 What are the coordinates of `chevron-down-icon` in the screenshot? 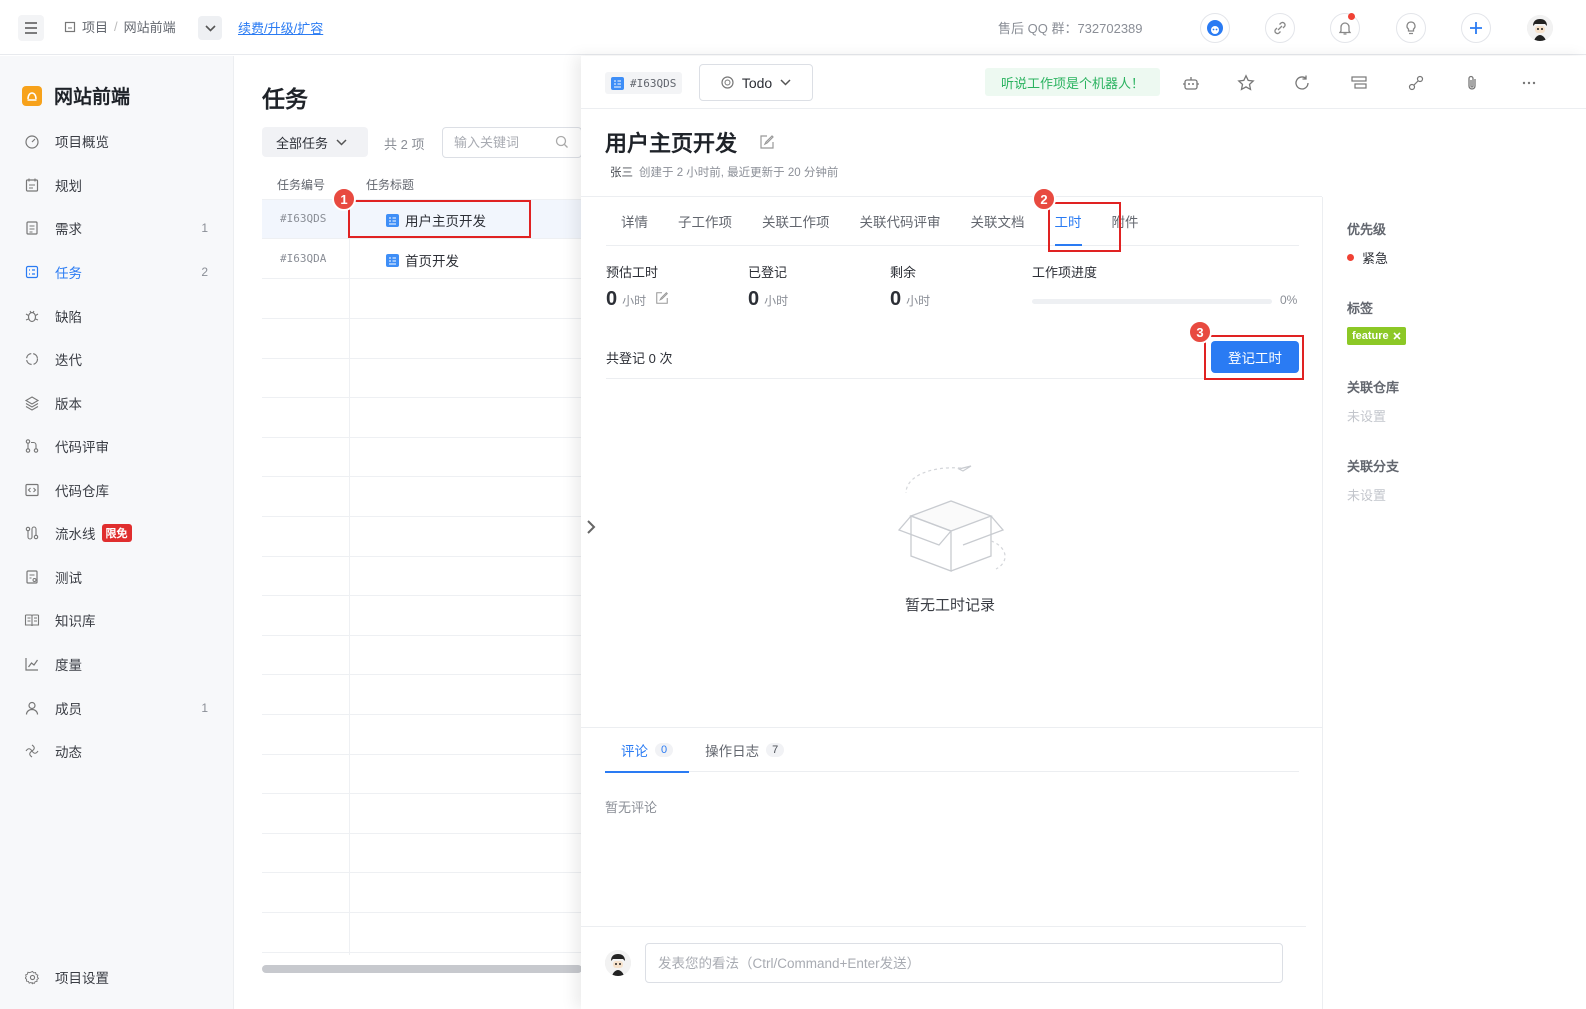 It's located at (210, 28).